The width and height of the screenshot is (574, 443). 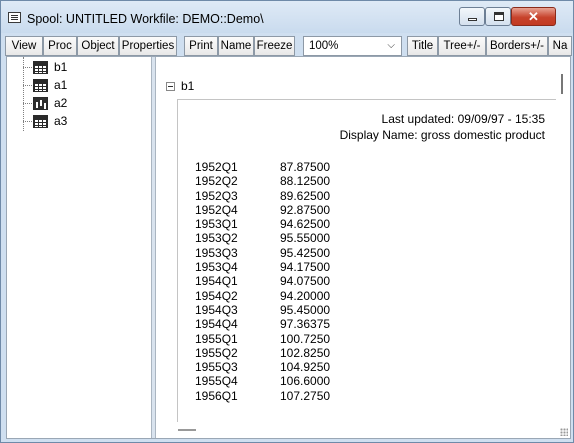 What do you see at coordinates (305, 309) in the screenshot?
I see `value-cell: 95.45000` at bounding box center [305, 309].